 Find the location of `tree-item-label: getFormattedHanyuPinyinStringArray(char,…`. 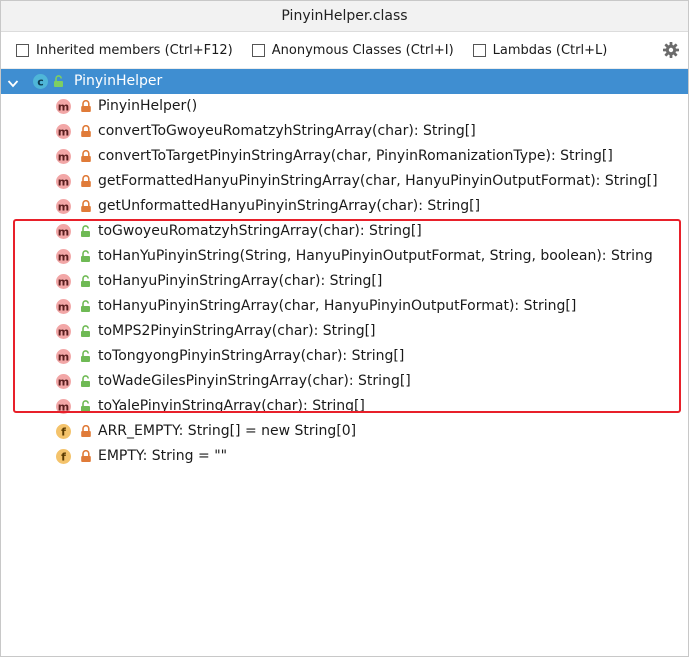

tree-item-label: getFormattedHanyuPinyinStringArray(char,… is located at coordinates (378, 181).